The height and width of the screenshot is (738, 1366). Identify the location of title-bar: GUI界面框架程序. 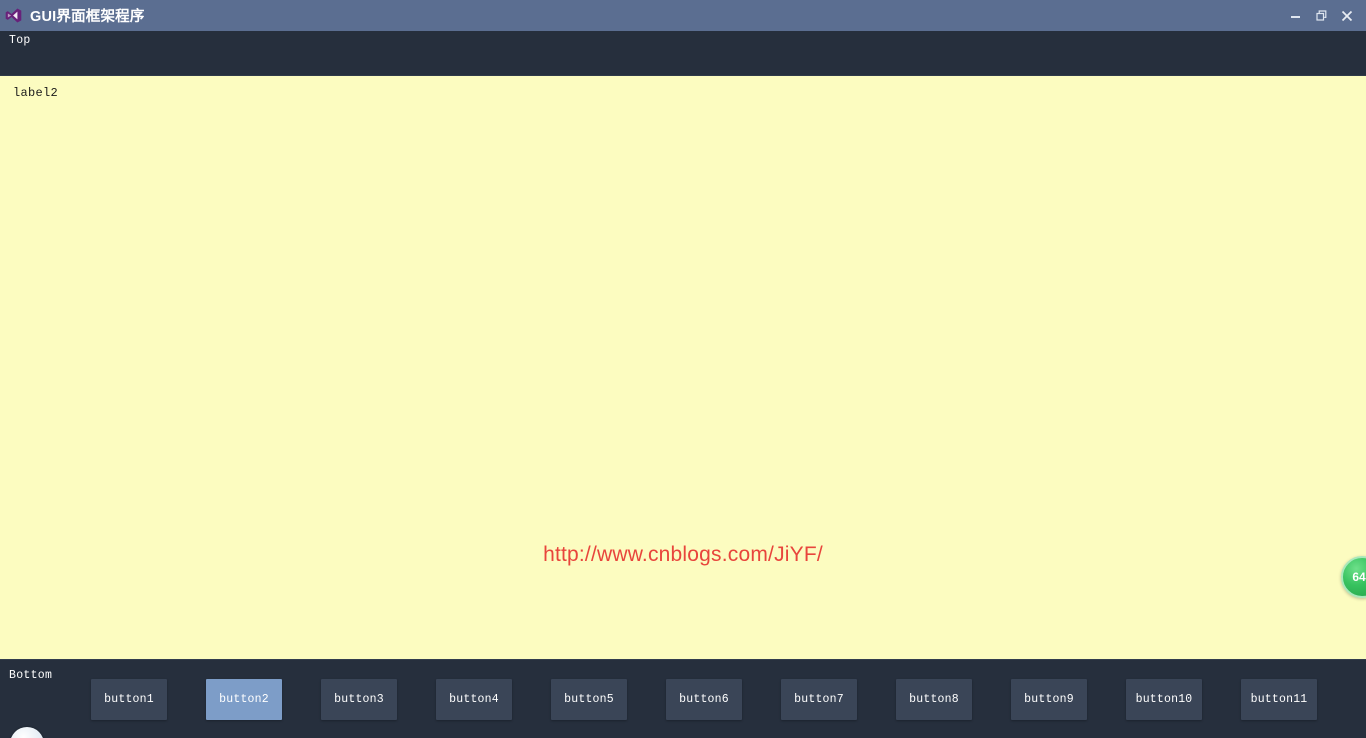
(683, 15).